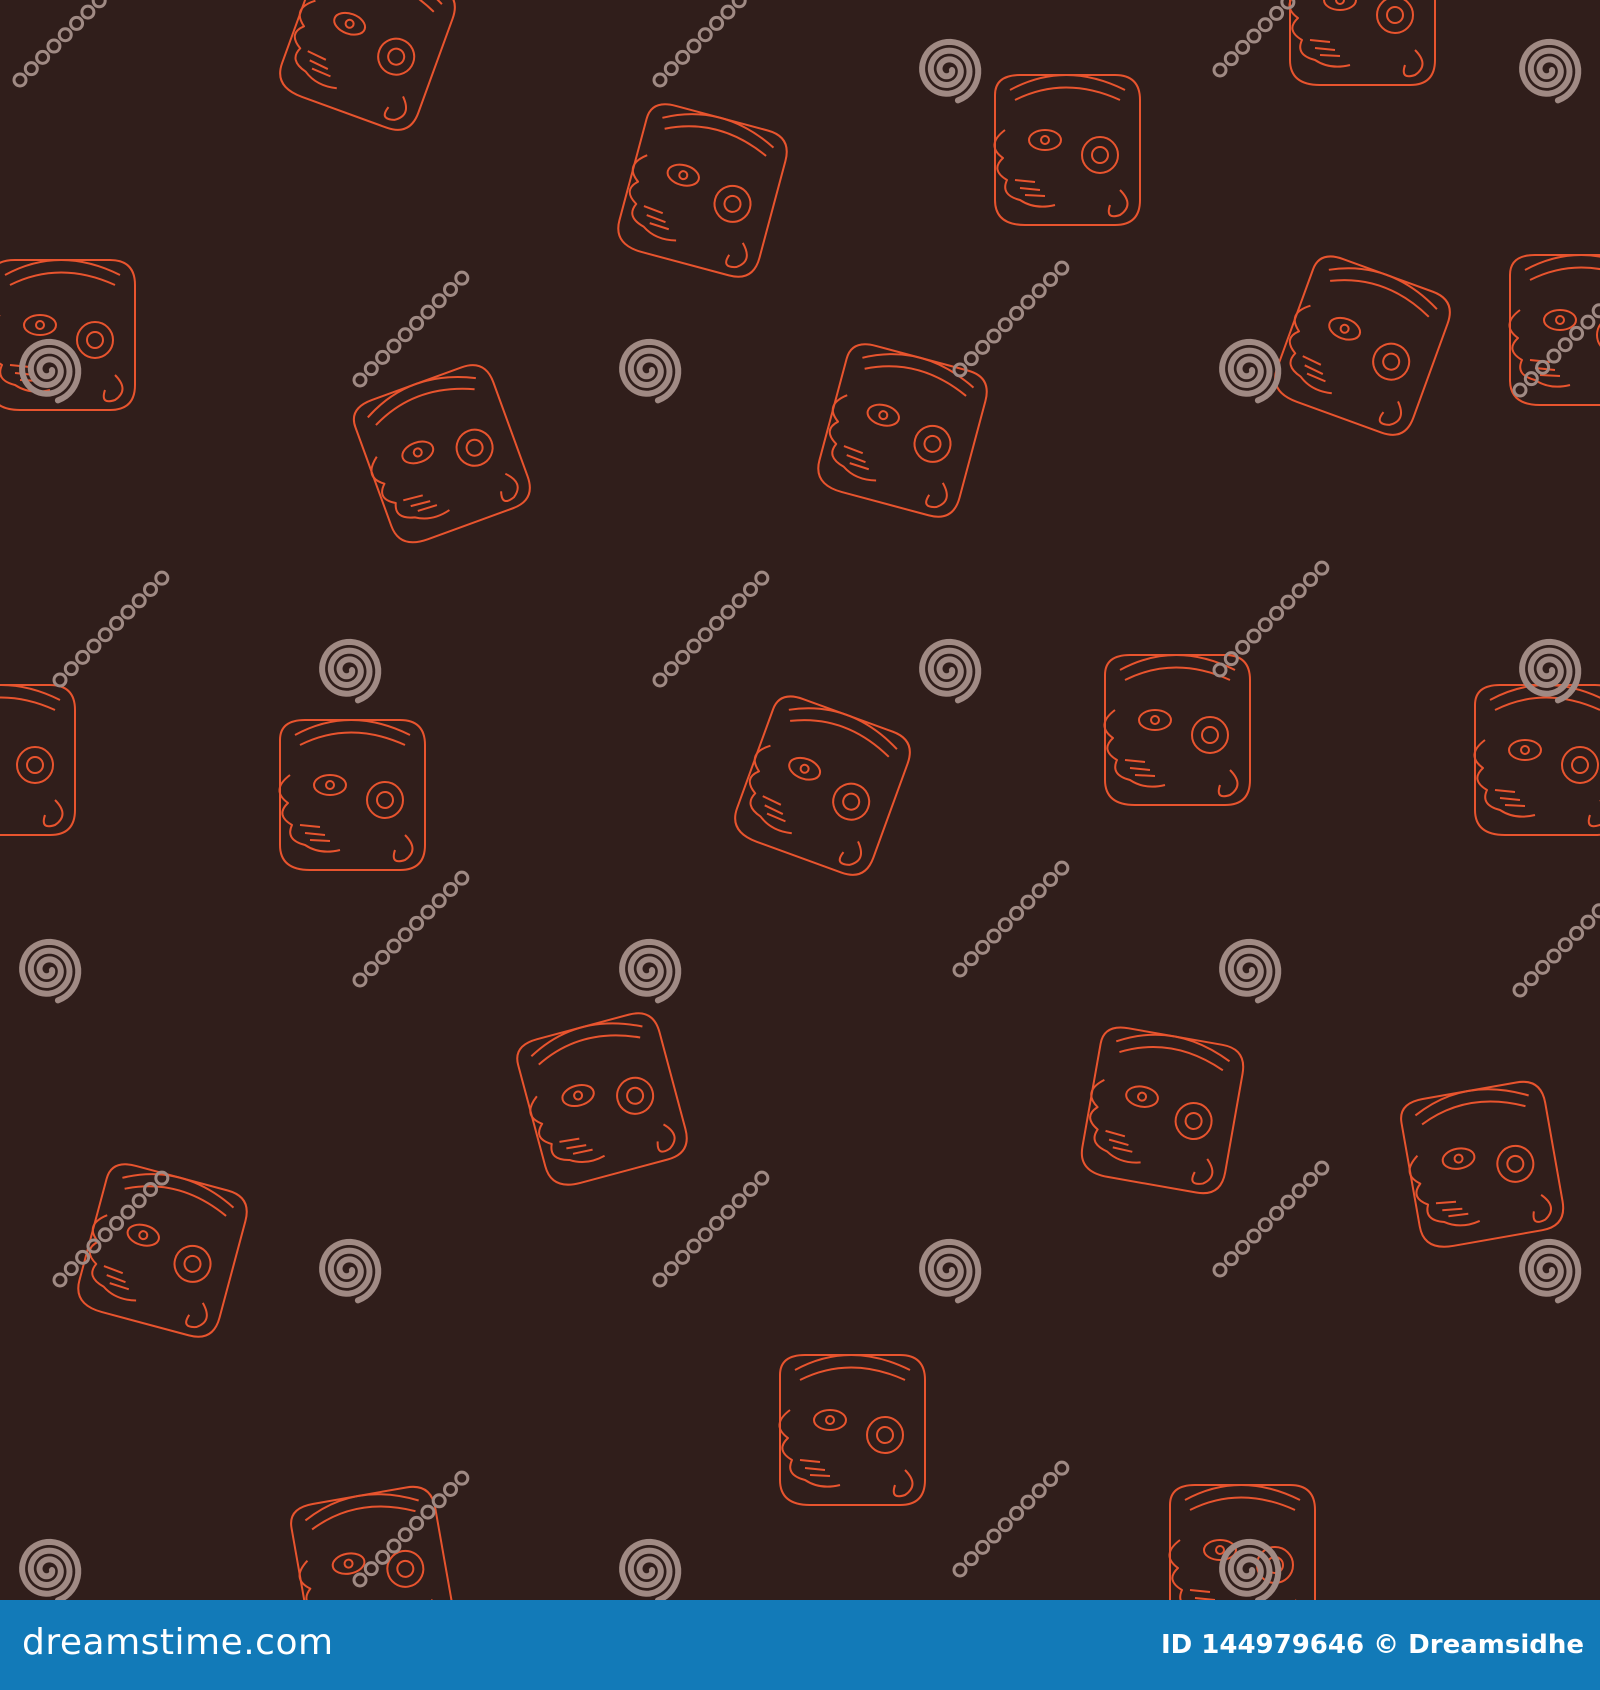 Image resolution: width=1600 pixels, height=1690 pixels. Describe the element at coordinates (1372, 1645) in the screenshot. I see `footer-image-credit: ID 144979646 © Dreamsidhe` at that location.